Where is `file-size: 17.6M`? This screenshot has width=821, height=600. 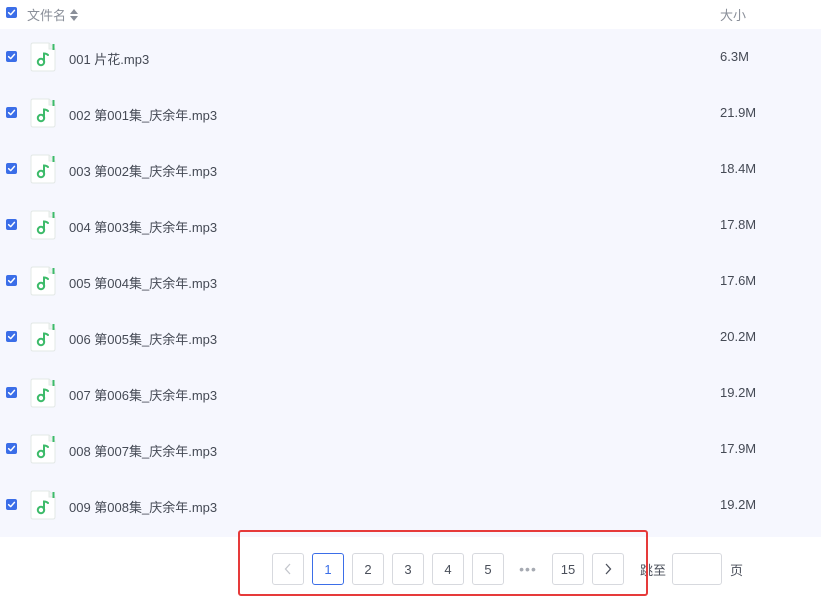 file-size: 17.6M is located at coordinates (738, 280).